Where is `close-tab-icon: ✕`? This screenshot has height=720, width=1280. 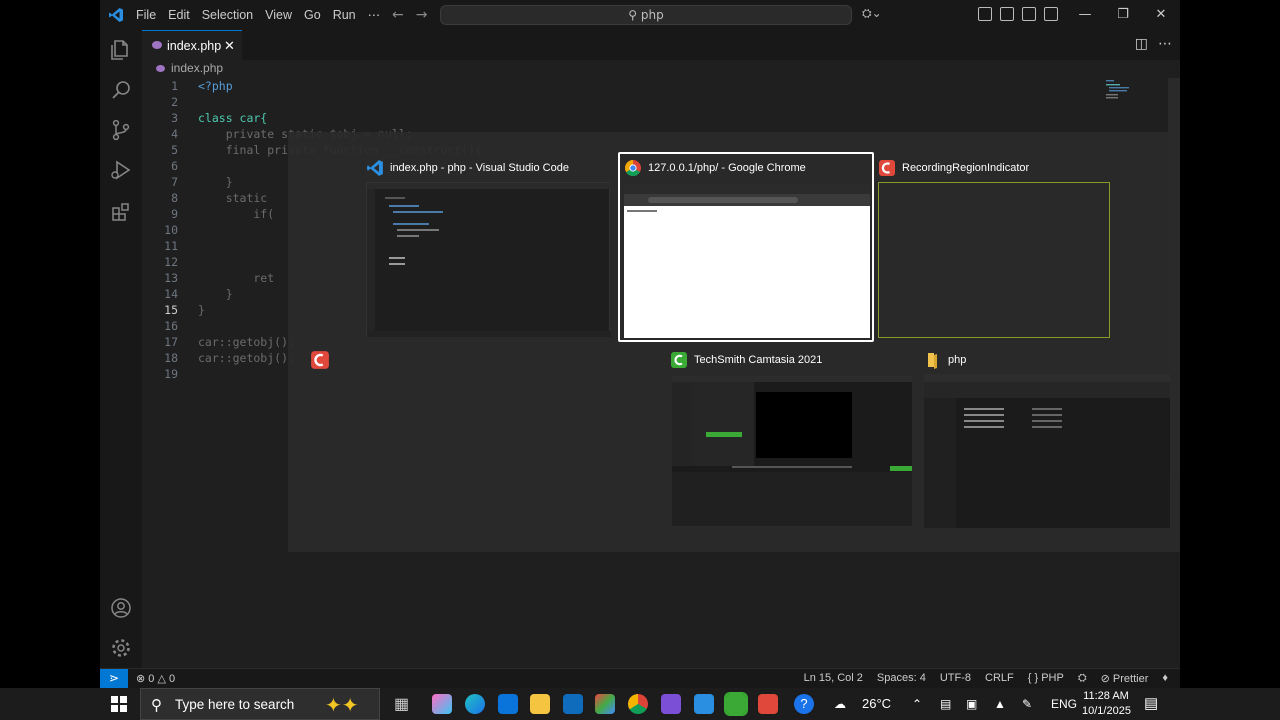
close-tab-icon: ✕ is located at coordinates (229, 46).